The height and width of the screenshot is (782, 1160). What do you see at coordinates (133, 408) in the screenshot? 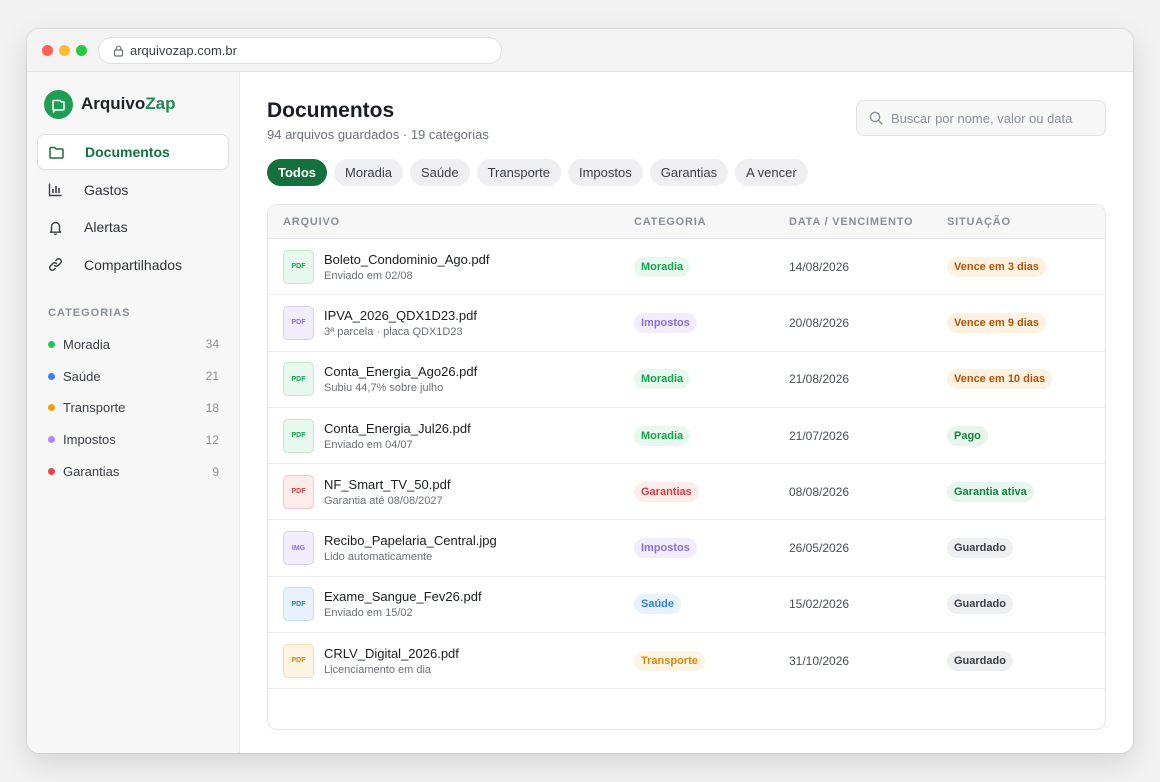
I see `category-item-transporte: Transporte 18` at bounding box center [133, 408].